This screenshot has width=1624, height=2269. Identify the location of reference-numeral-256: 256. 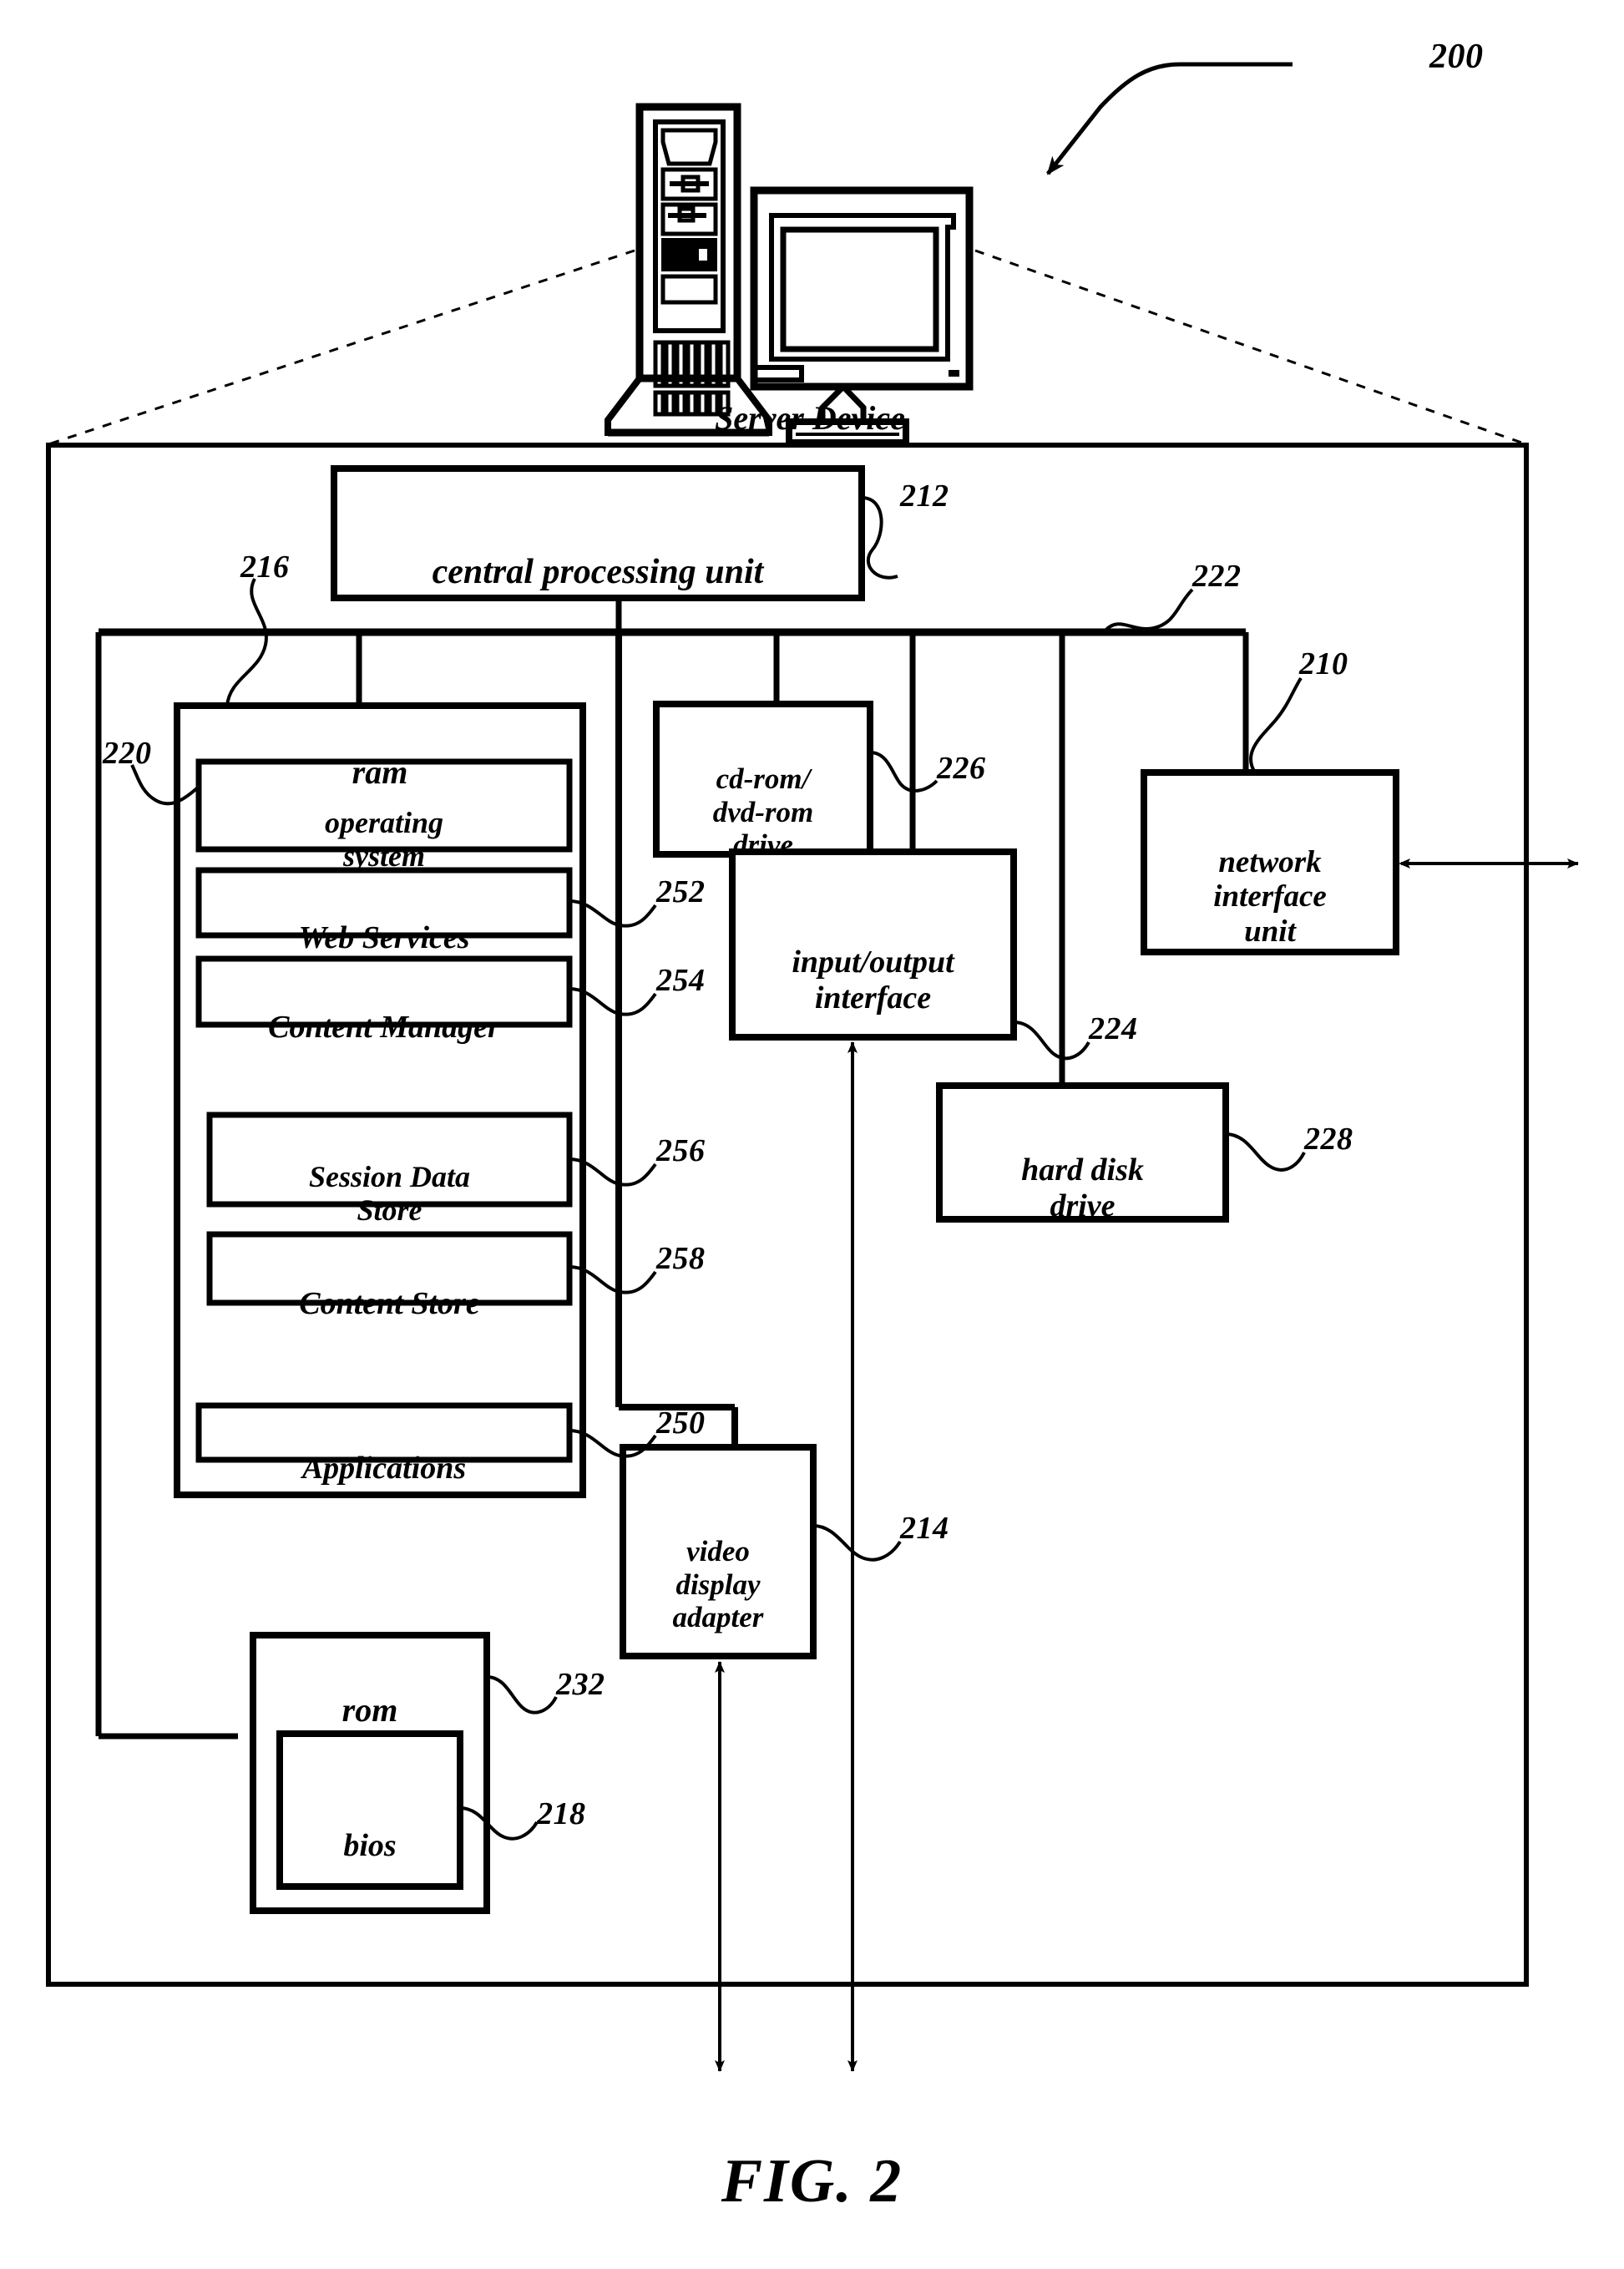
(681, 1150).